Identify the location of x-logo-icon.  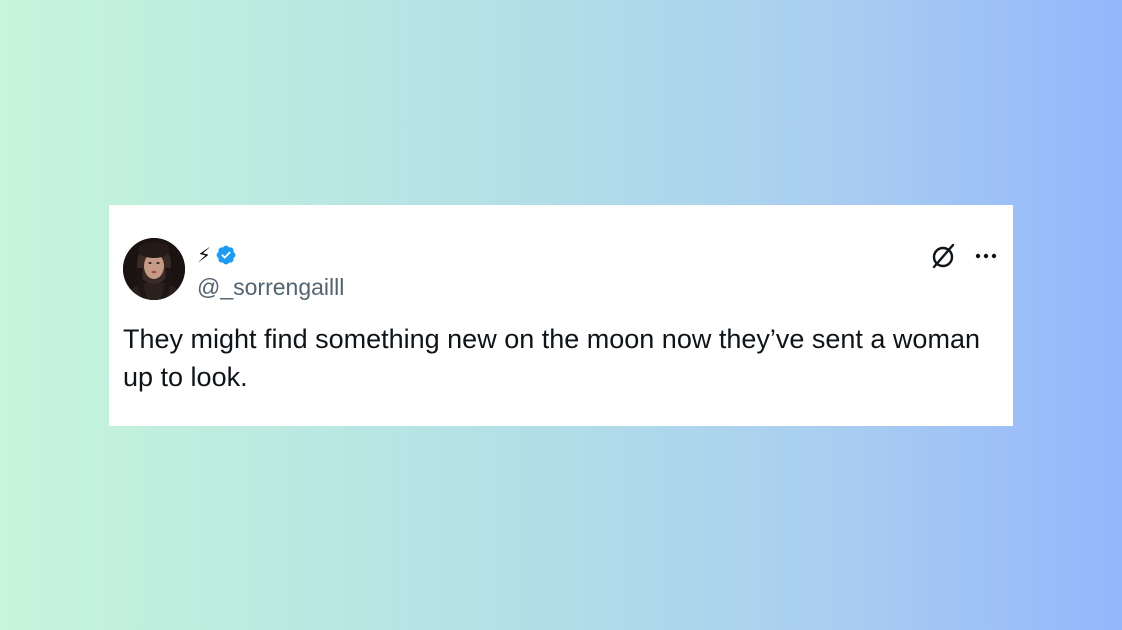
(943, 256).